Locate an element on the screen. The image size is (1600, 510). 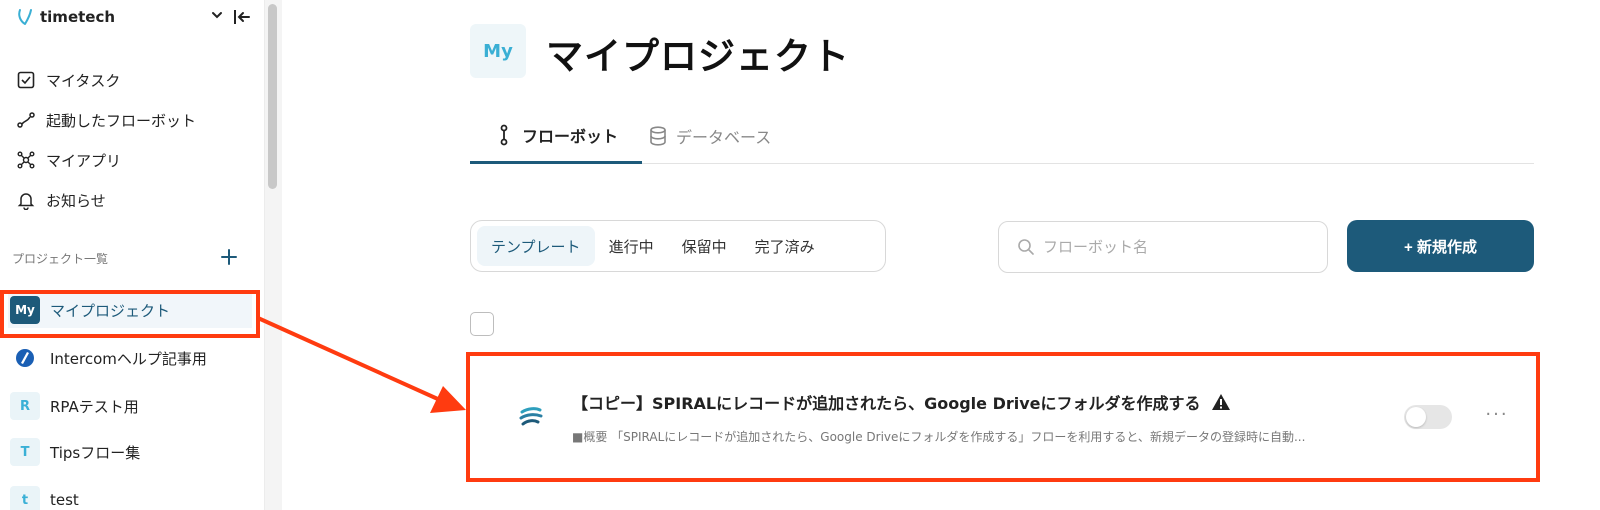
project-label: Intercomヘルプ記事用 is located at coordinates (128, 358).